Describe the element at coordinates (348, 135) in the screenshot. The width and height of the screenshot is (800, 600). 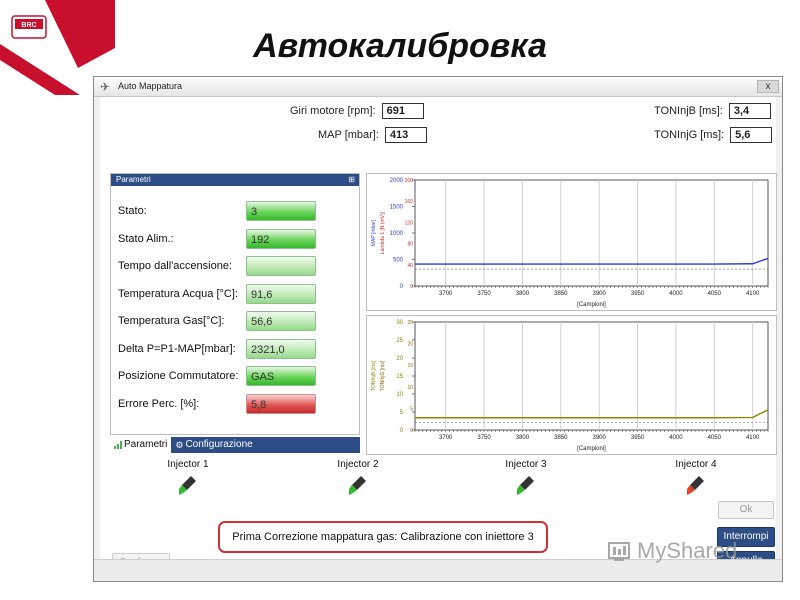
I see `map-label: MAP [mbar]:` at that location.